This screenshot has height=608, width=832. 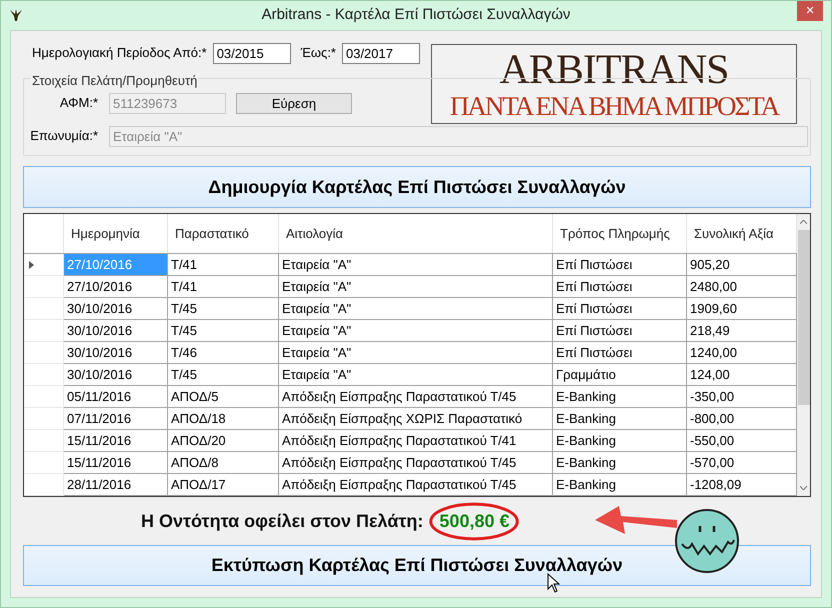 I want to click on table-cell: 124,00, so click(x=742, y=375).